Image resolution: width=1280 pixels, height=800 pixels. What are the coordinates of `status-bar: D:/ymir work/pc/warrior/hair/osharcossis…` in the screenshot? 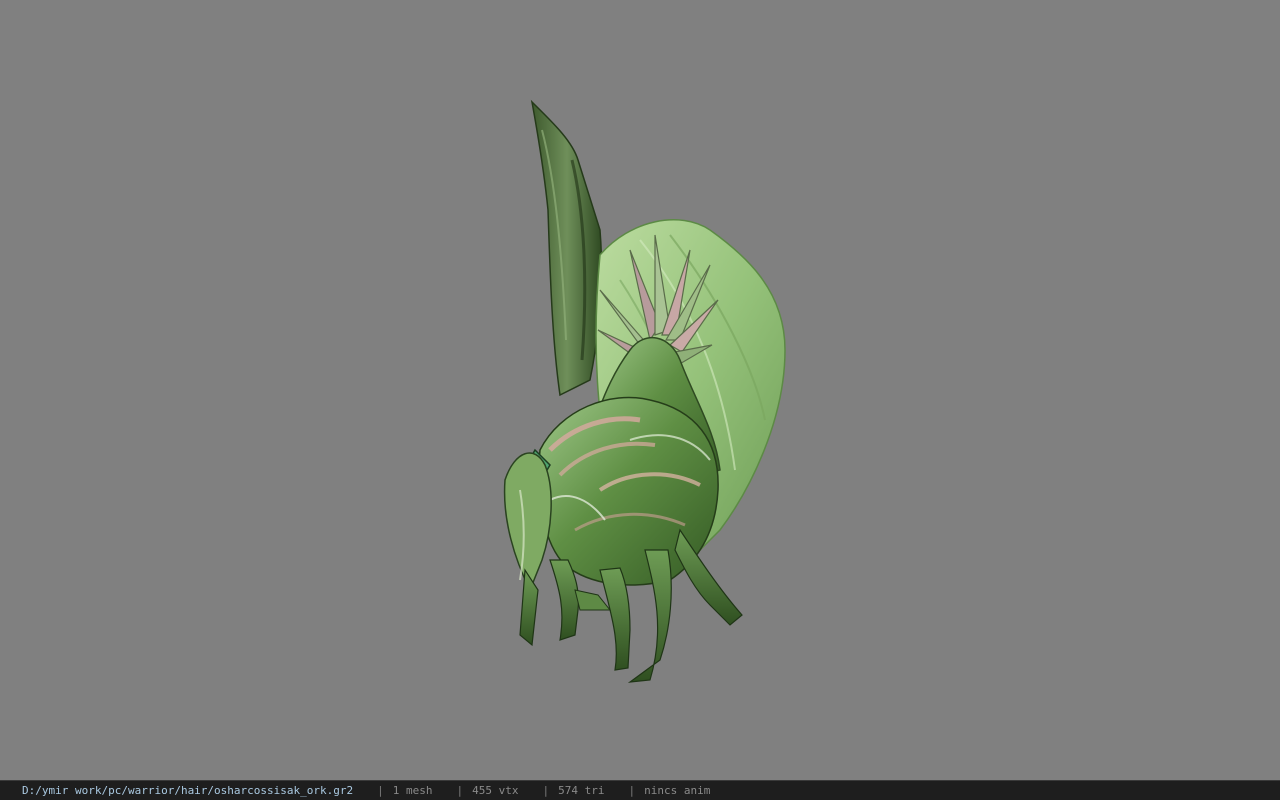 It's located at (640, 790).